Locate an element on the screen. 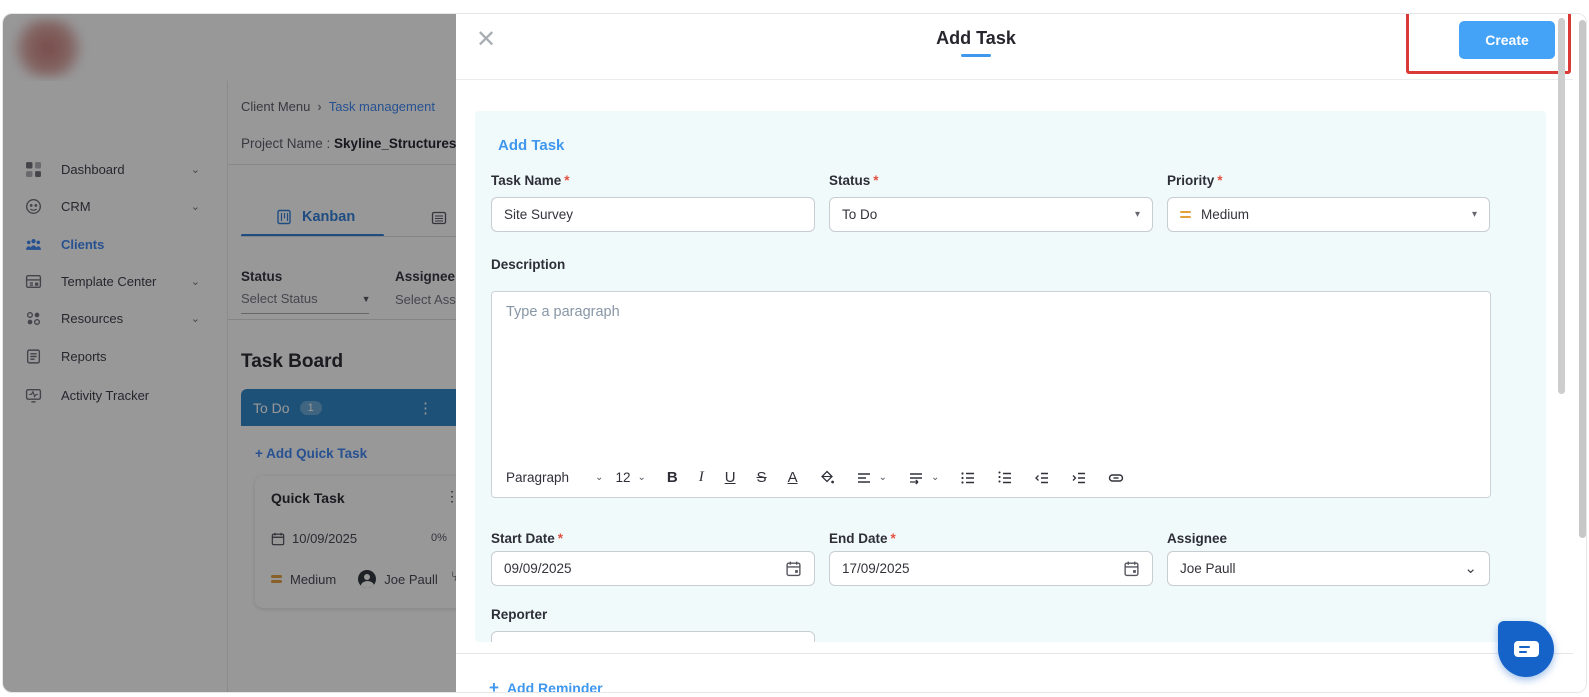 Image resolution: width=1589 pixels, height=697 pixels. page-scrollbar is located at coordinates (1582, 279).